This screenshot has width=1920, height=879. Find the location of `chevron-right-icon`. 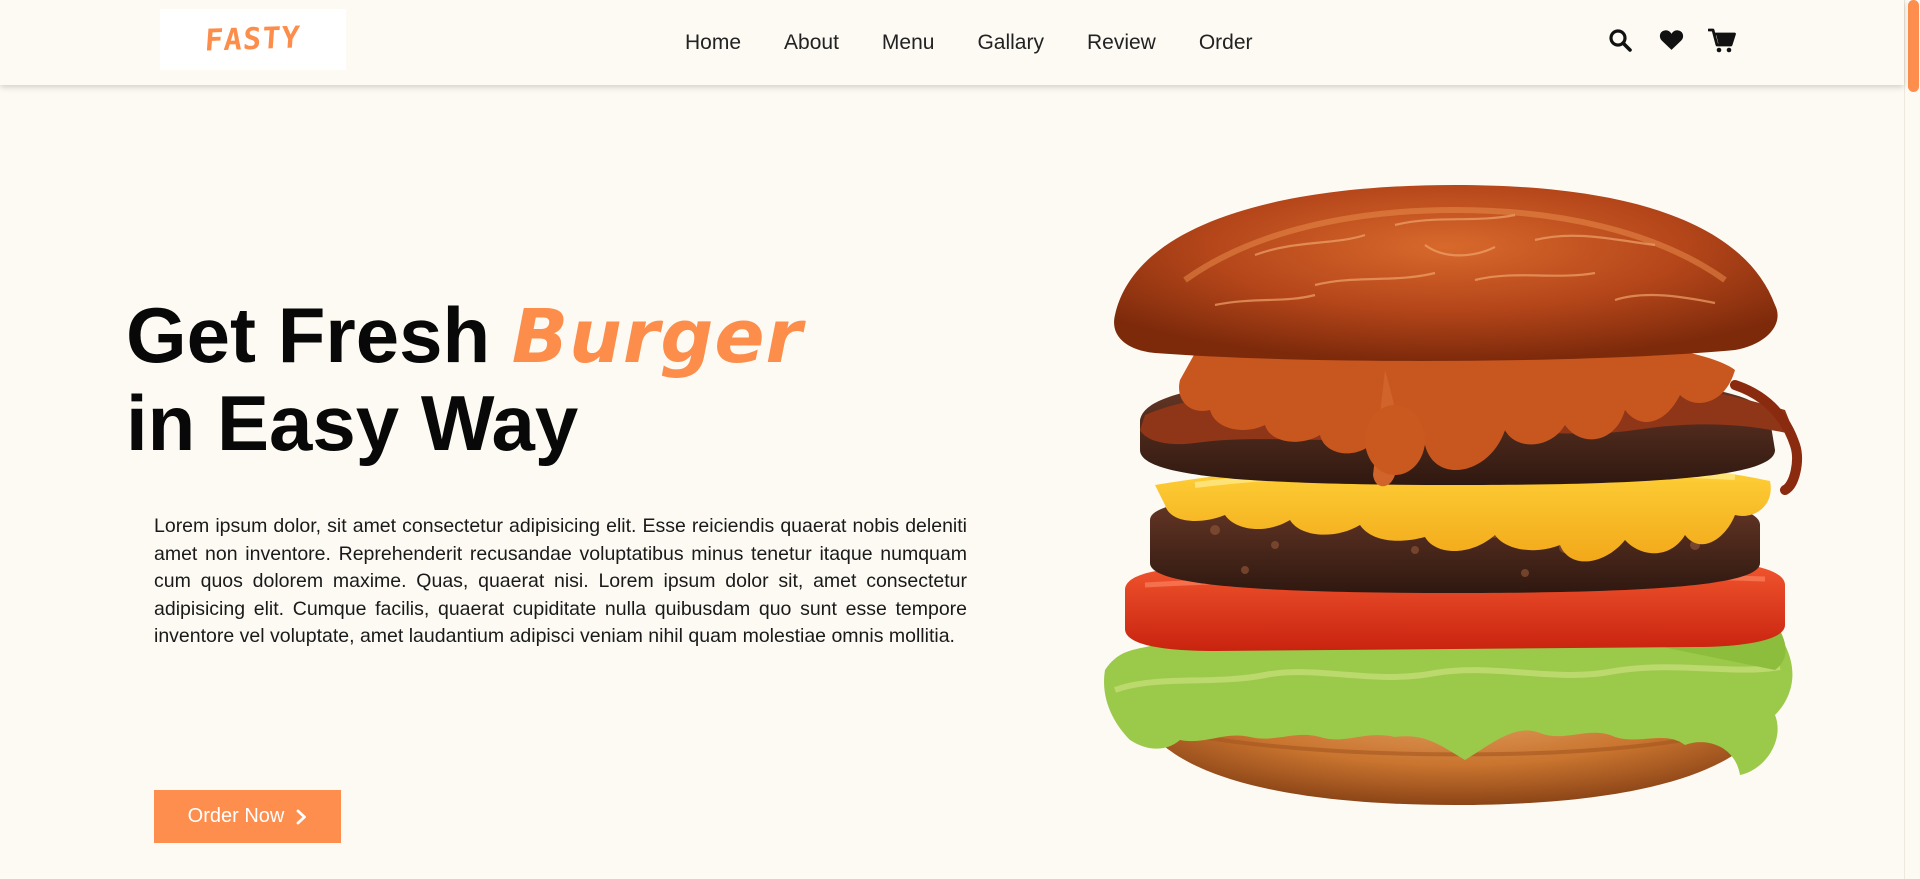

chevron-right-icon is located at coordinates (301, 817).